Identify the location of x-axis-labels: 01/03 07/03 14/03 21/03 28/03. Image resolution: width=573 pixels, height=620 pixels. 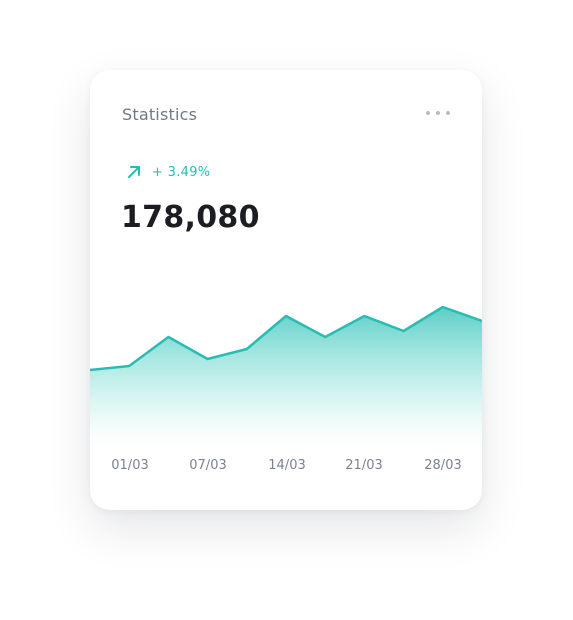
(286, 468).